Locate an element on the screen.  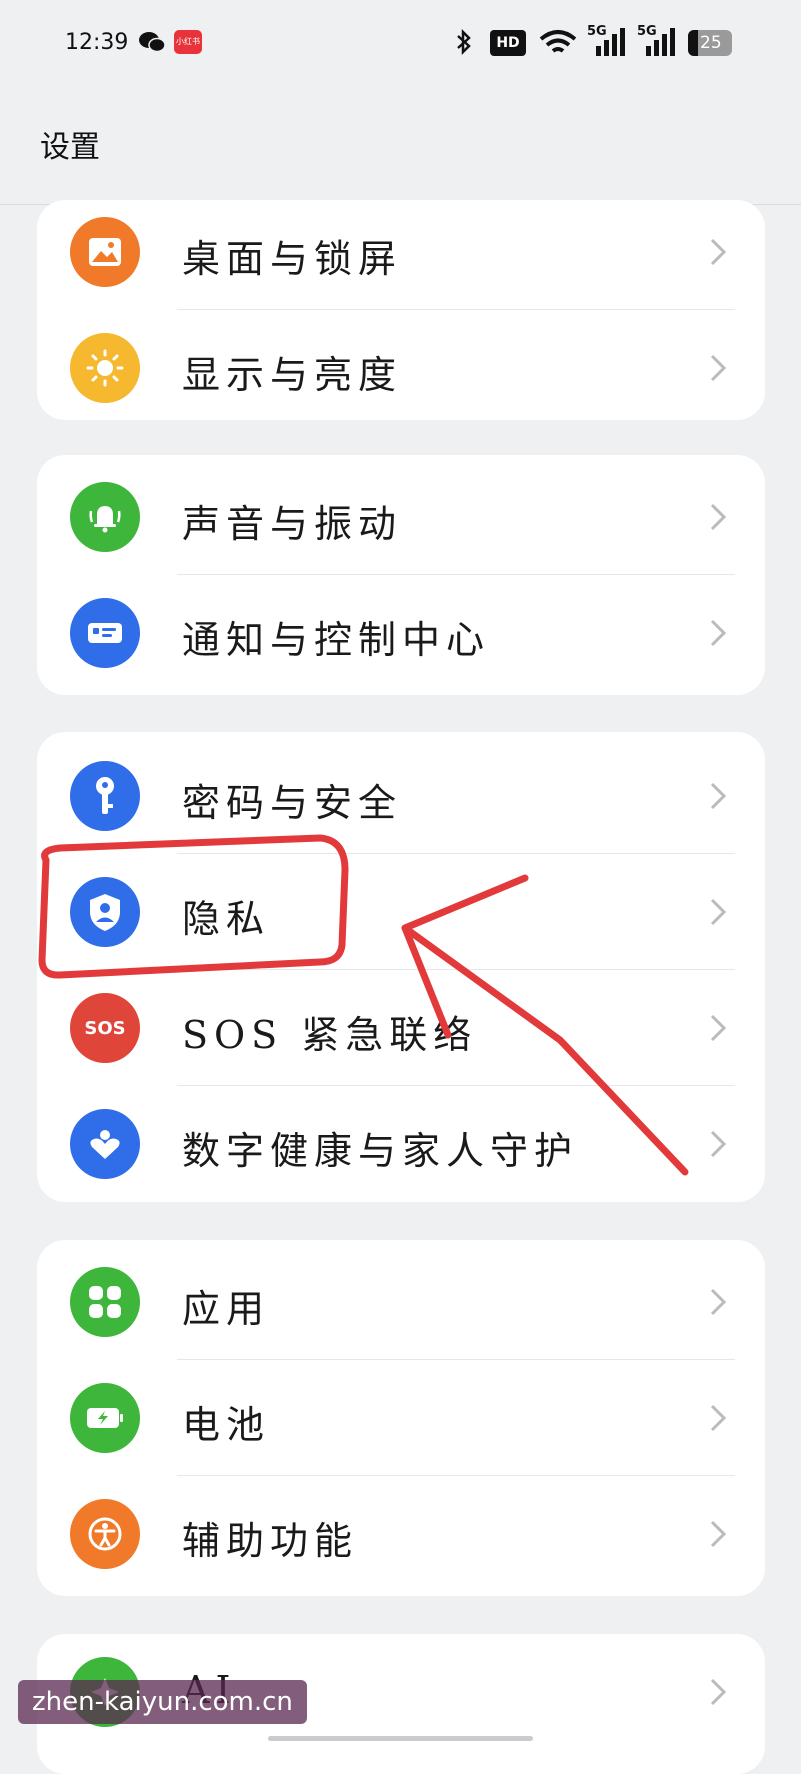
settings-item-desktop-lockscreen: 桌面与锁屏 is located at coordinates (401, 255).